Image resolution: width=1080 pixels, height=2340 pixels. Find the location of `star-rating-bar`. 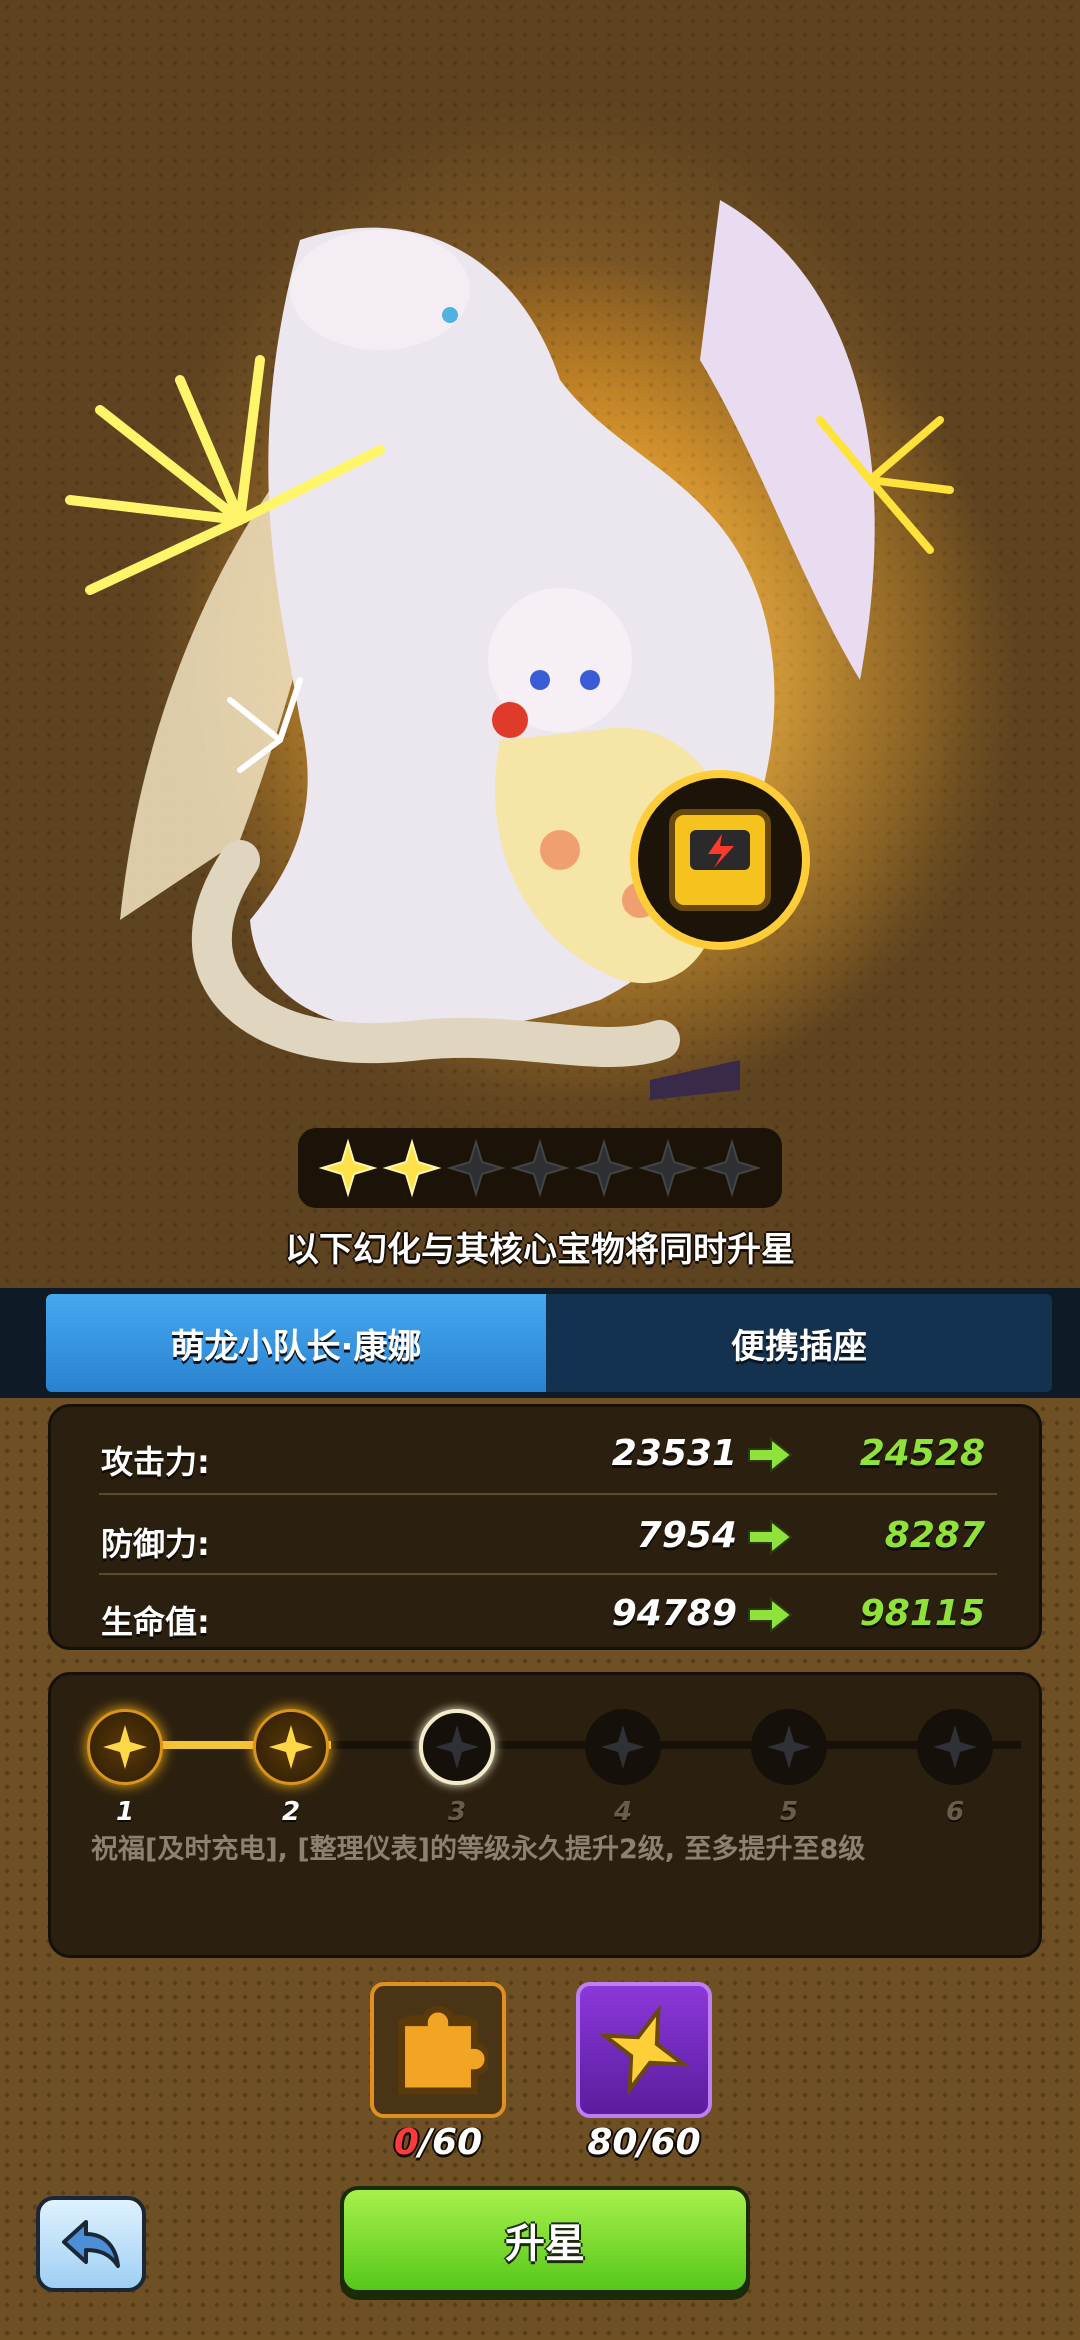

star-rating-bar is located at coordinates (540, 1168).